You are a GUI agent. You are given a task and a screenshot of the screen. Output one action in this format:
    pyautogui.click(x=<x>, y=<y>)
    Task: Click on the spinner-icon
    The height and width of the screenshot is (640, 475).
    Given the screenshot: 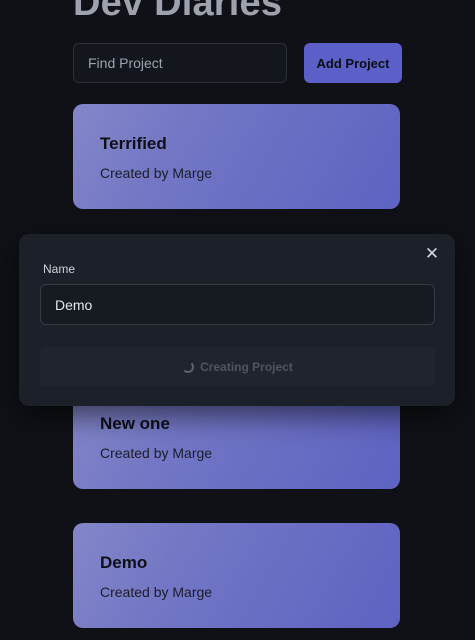 What is the action you would take?
    pyautogui.click(x=188, y=366)
    